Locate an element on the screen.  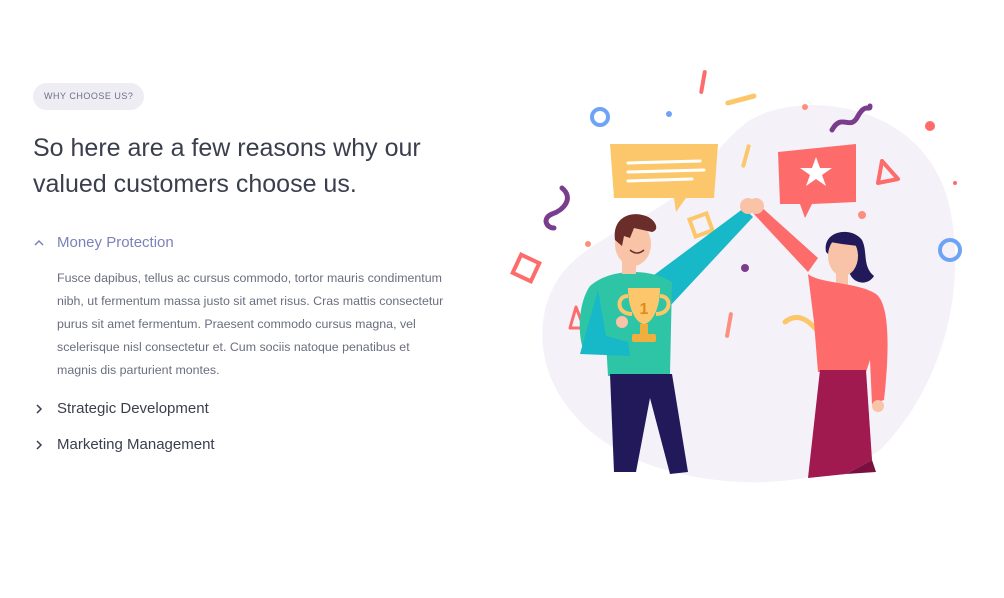
accordion-header-strategic-development: Strategic Development is located at coordinates (253, 408).